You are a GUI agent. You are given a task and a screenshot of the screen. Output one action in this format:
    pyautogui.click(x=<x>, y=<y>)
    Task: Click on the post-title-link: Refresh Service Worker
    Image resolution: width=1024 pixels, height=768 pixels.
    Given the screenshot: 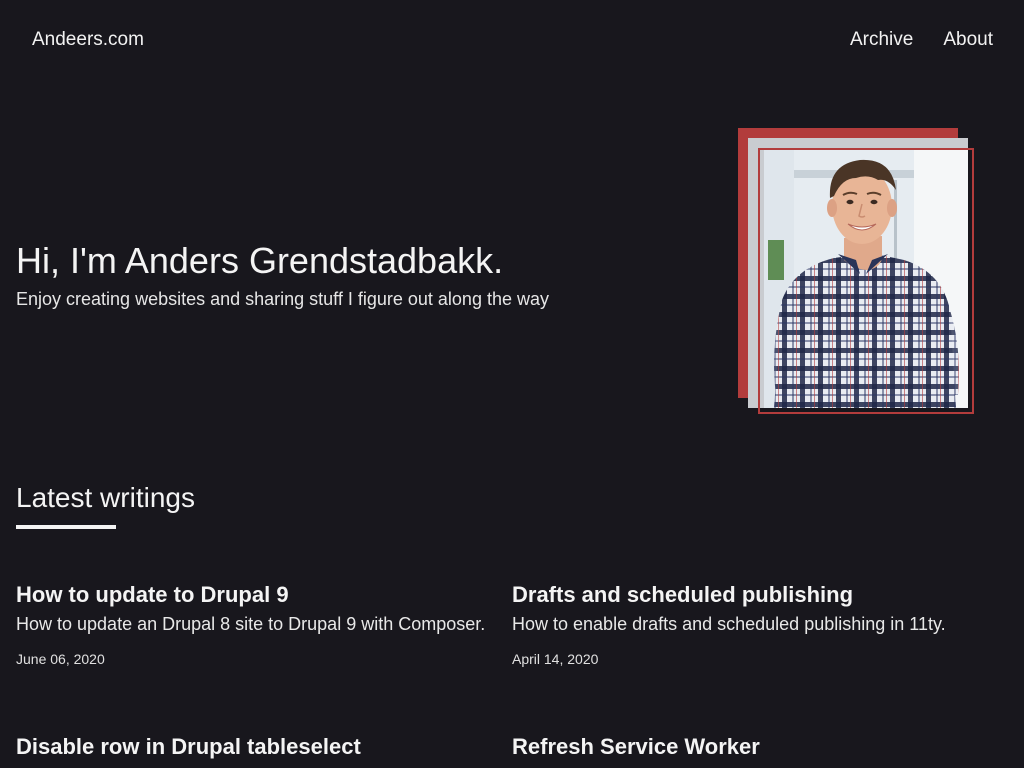 What is the action you would take?
    pyautogui.click(x=760, y=747)
    